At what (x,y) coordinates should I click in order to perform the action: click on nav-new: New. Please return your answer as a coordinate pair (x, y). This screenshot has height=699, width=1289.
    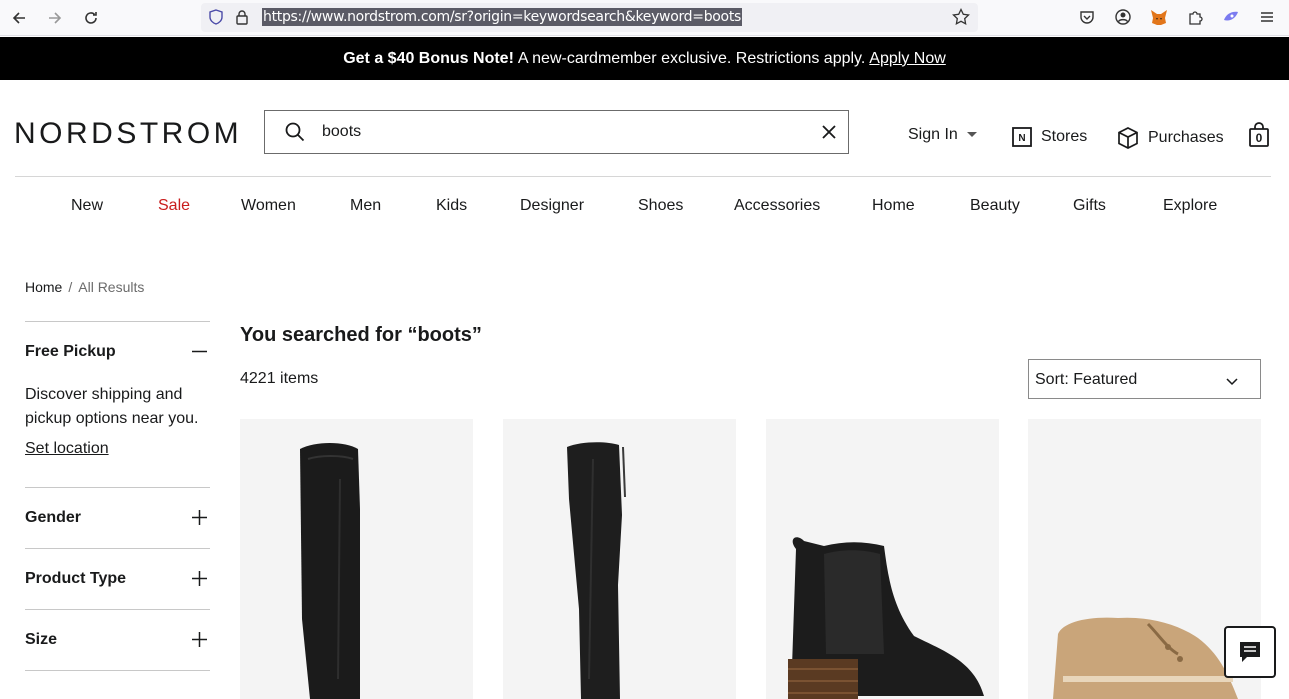
    Looking at the image, I should click on (87, 206).